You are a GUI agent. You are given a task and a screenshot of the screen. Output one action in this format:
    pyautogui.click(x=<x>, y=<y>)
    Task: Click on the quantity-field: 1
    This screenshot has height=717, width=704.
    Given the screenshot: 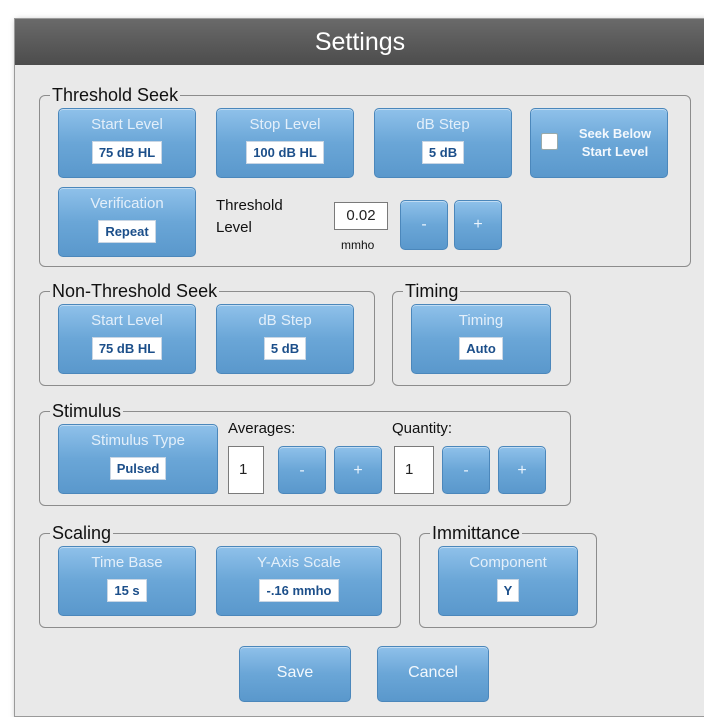 What is the action you would take?
    pyautogui.click(x=414, y=470)
    